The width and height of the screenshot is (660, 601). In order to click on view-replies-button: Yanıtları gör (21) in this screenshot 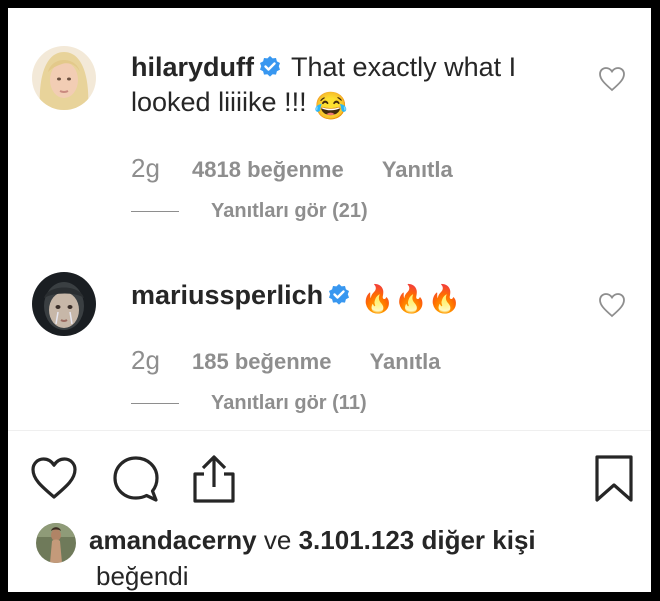, I will do `click(249, 211)`.